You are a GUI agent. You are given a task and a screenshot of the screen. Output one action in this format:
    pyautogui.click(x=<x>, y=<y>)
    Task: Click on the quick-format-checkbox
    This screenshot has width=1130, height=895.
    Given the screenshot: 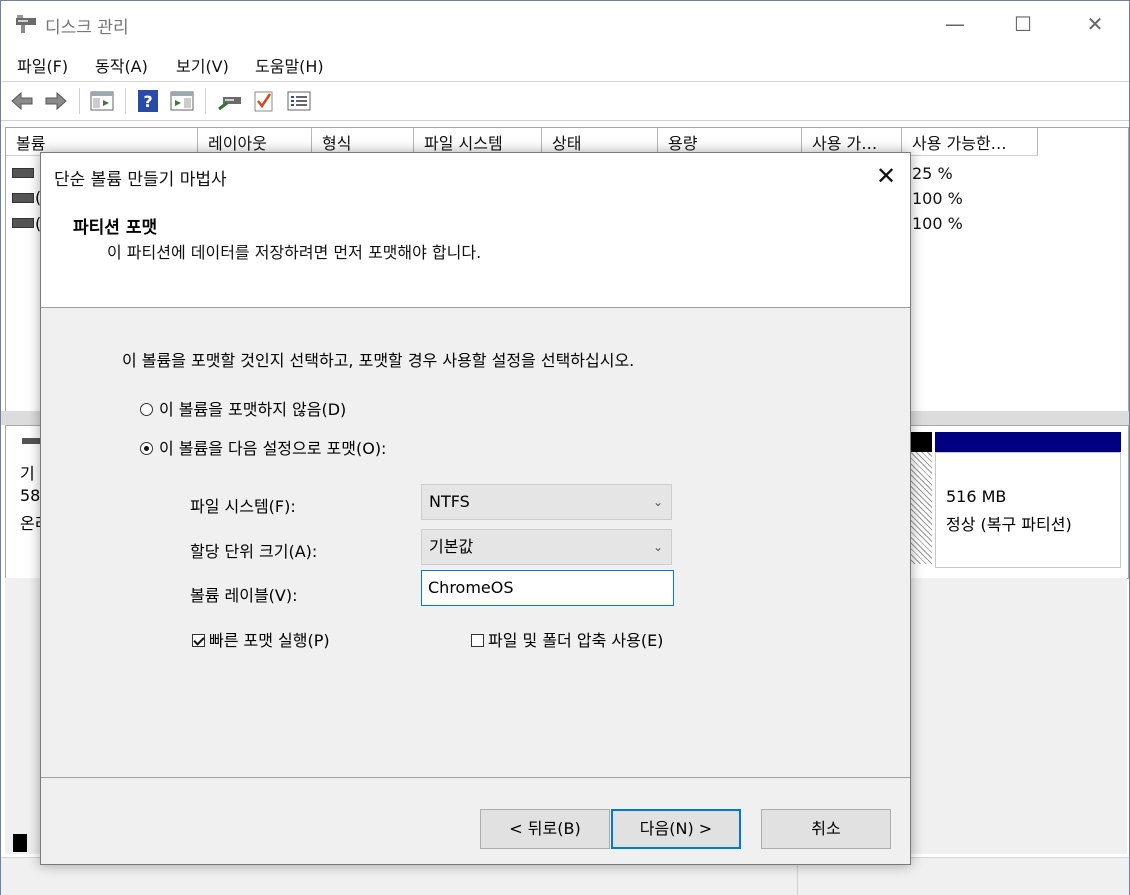 What is the action you would take?
    pyautogui.click(x=198, y=640)
    